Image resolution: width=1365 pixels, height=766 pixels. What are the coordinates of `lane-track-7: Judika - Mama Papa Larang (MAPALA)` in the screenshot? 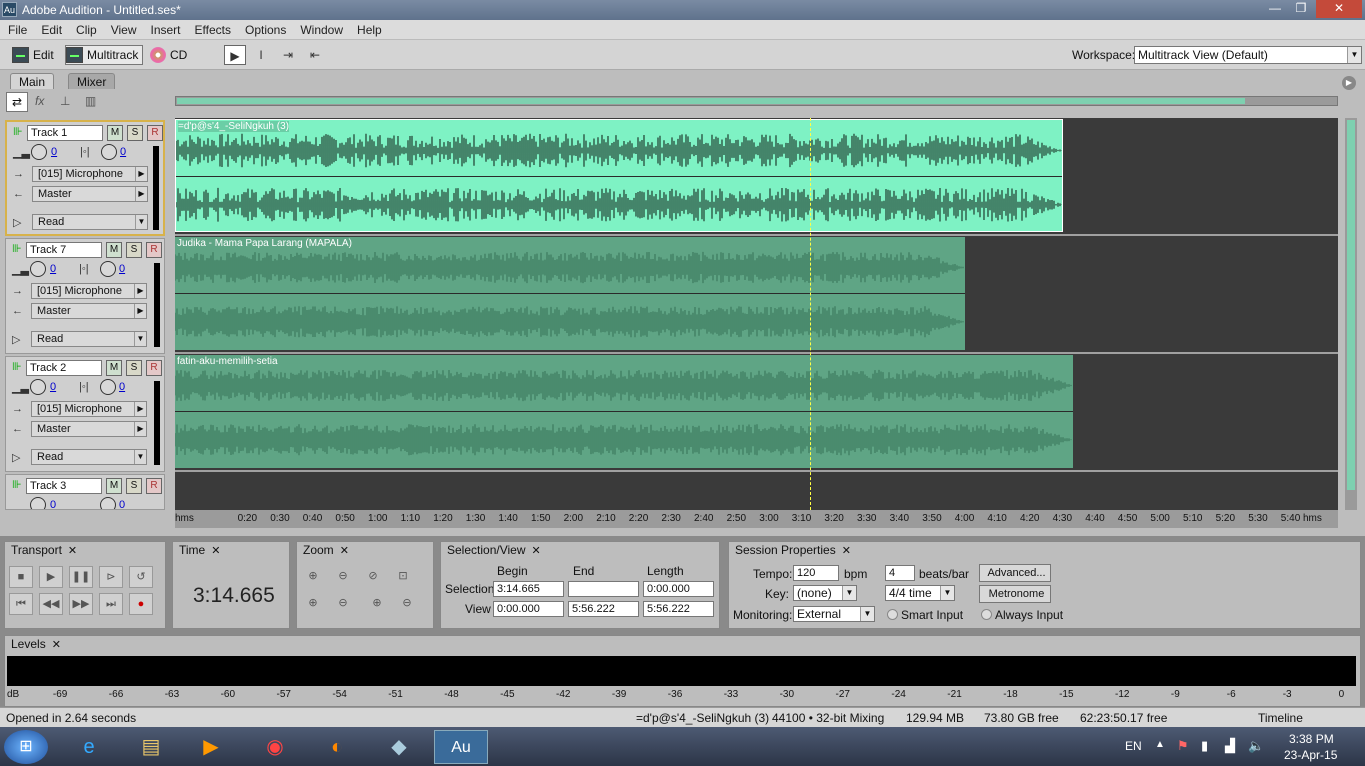 It's located at (756, 295).